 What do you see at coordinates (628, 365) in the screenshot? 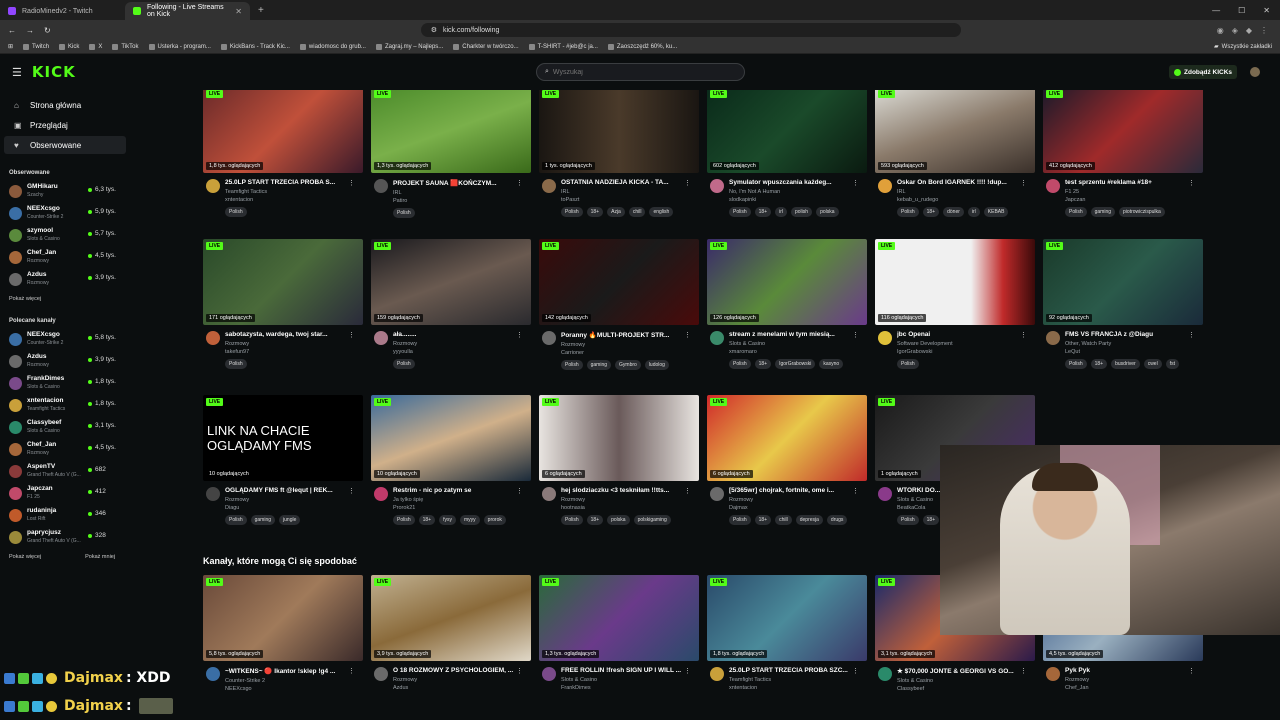
I see `tag-chip: Gymbro` at bounding box center [628, 365].